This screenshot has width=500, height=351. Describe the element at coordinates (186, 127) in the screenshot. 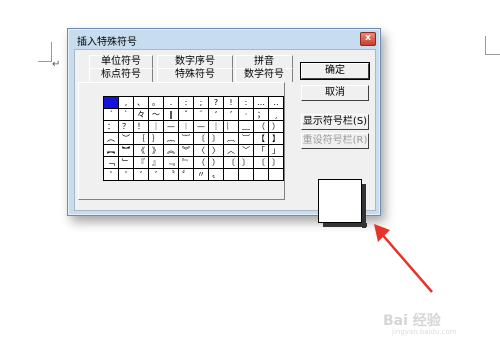

I see `symbol-cell: ︱` at that location.